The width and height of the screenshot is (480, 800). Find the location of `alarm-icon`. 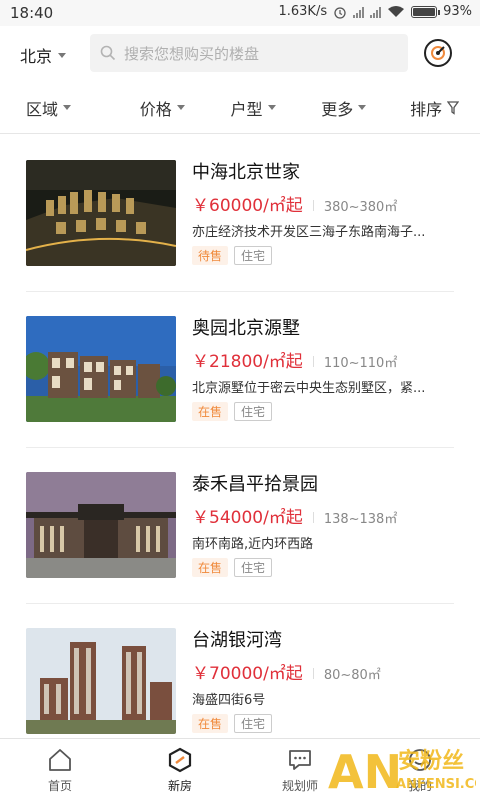

alarm-icon is located at coordinates (340, 12).